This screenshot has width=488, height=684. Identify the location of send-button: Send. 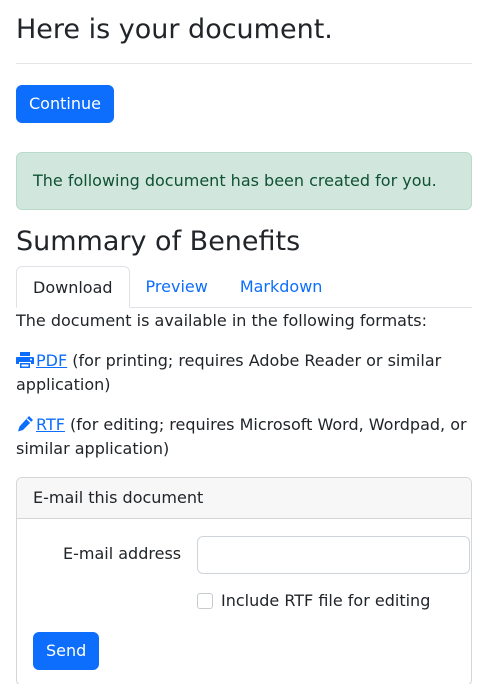
(66, 651).